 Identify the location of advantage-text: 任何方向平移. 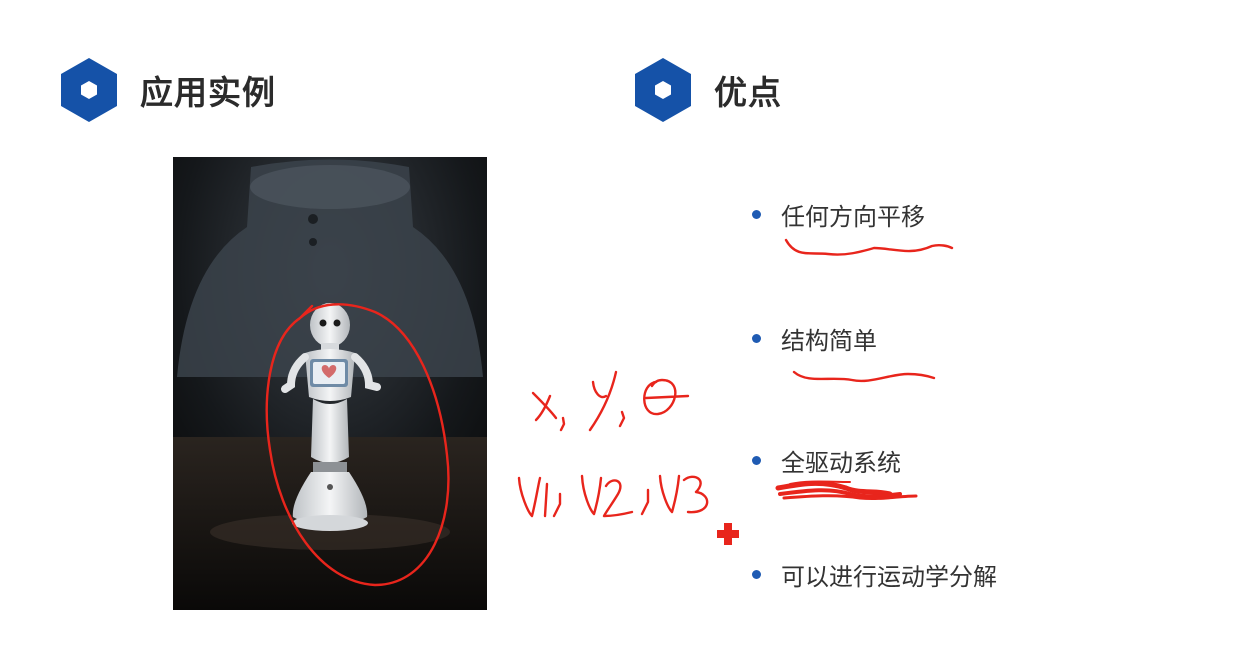
(853, 217).